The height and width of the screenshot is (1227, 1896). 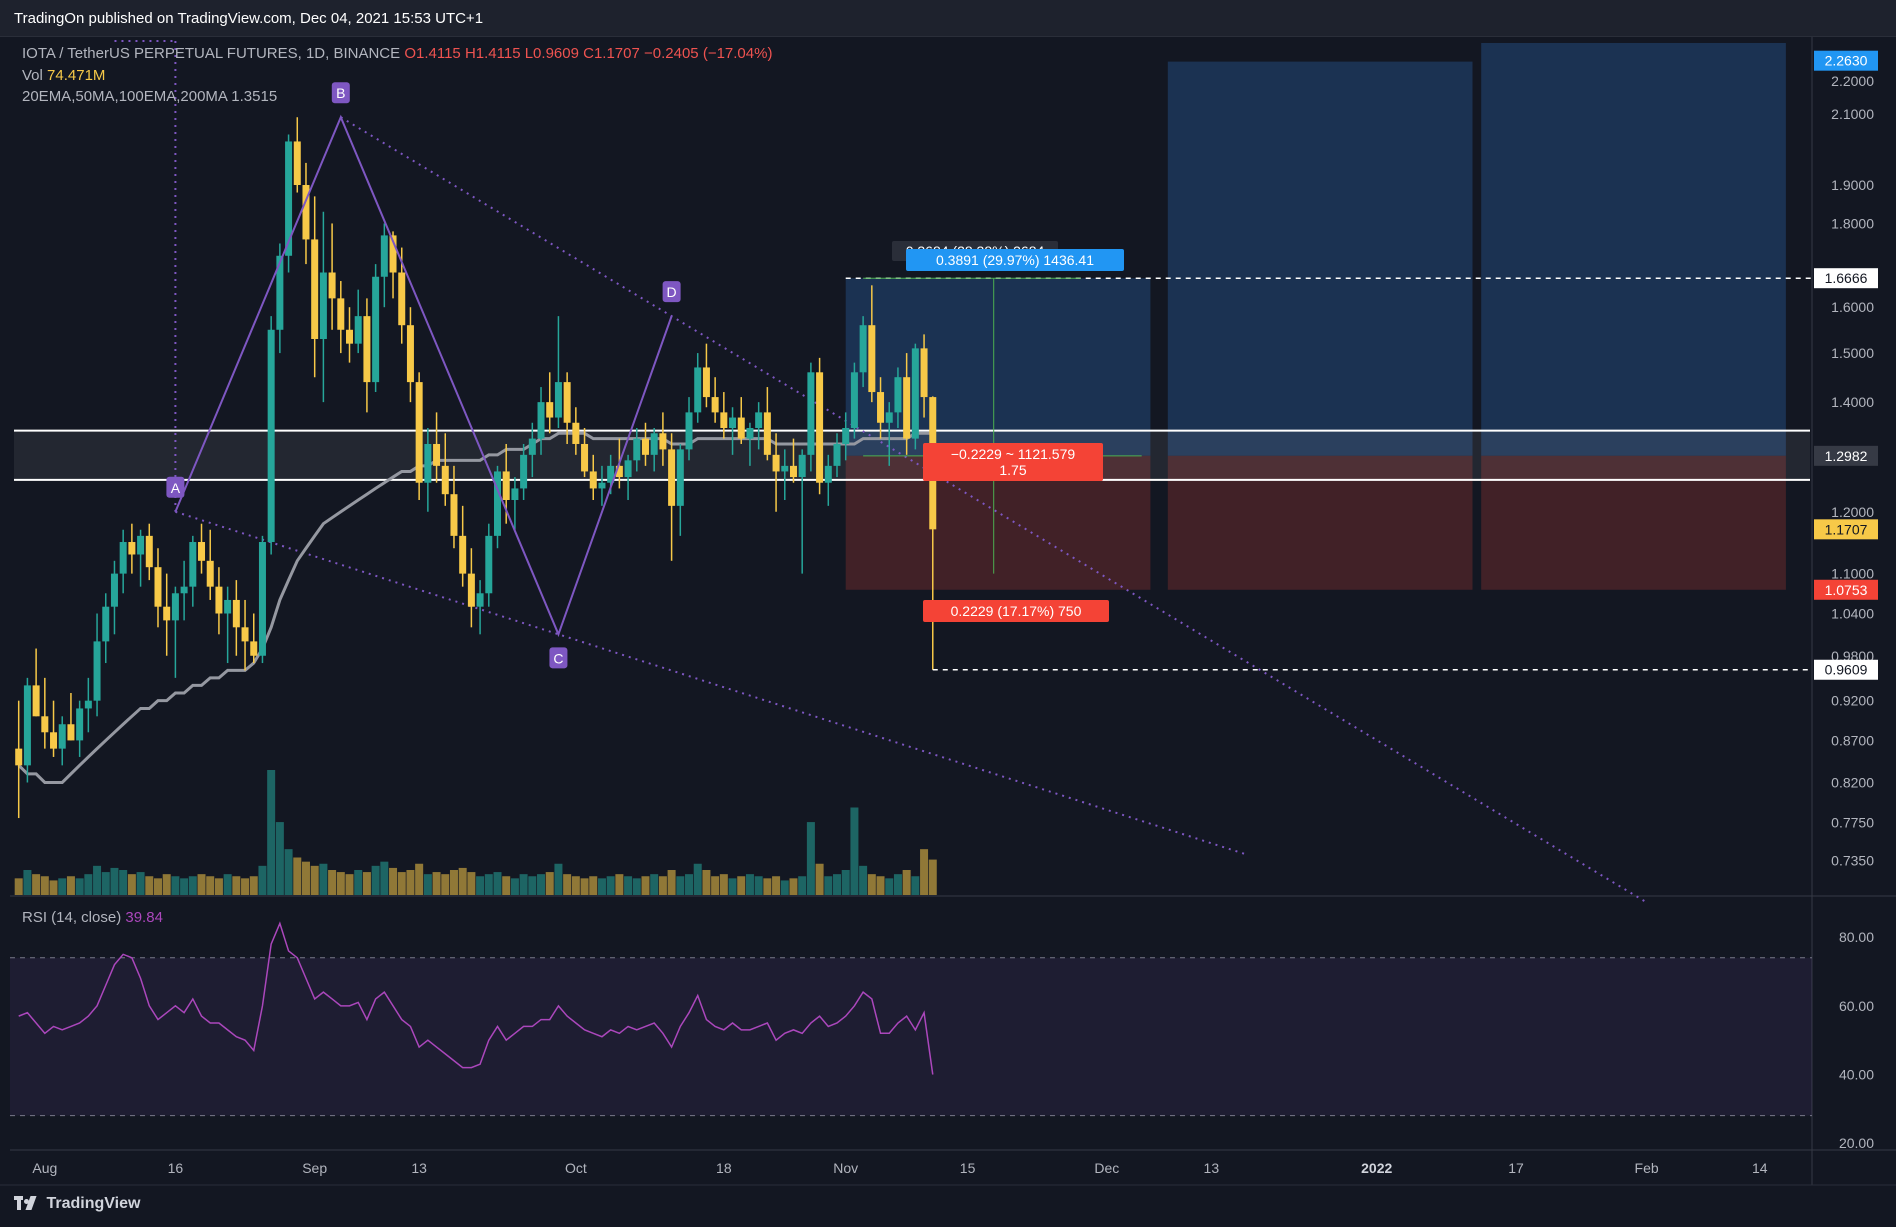 I want to click on volume-label: Vol, so click(x=32, y=75).